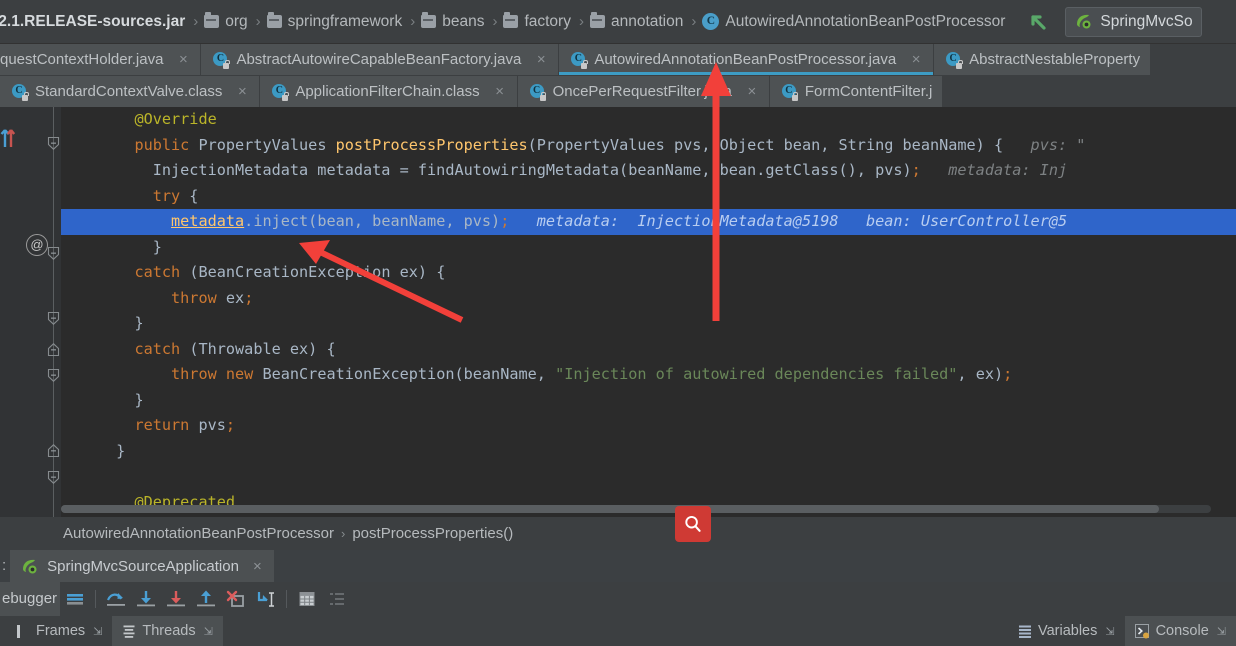  What do you see at coordinates (116, 599) in the screenshot?
I see `step-over-icon` at bounding box center [116, 599].